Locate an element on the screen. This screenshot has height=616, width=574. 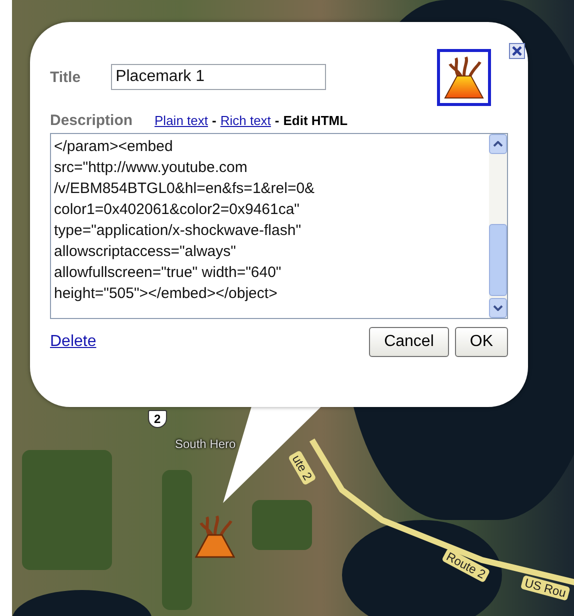
mode-link: Rich text is located at coordinates (245, 120).